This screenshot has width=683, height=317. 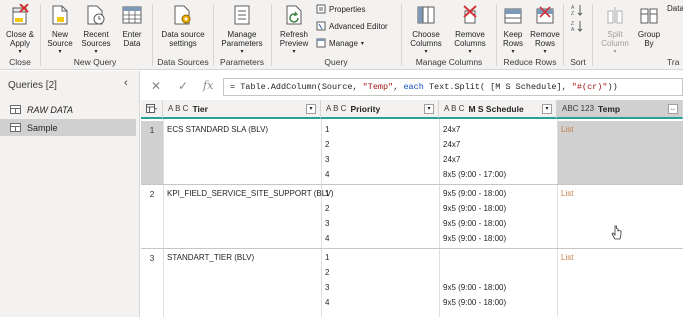 What do you see at coordinates (615, 29) in the screenshot?
I see `split-column-button: Split Column ▾` at bounding box center [615, 29].